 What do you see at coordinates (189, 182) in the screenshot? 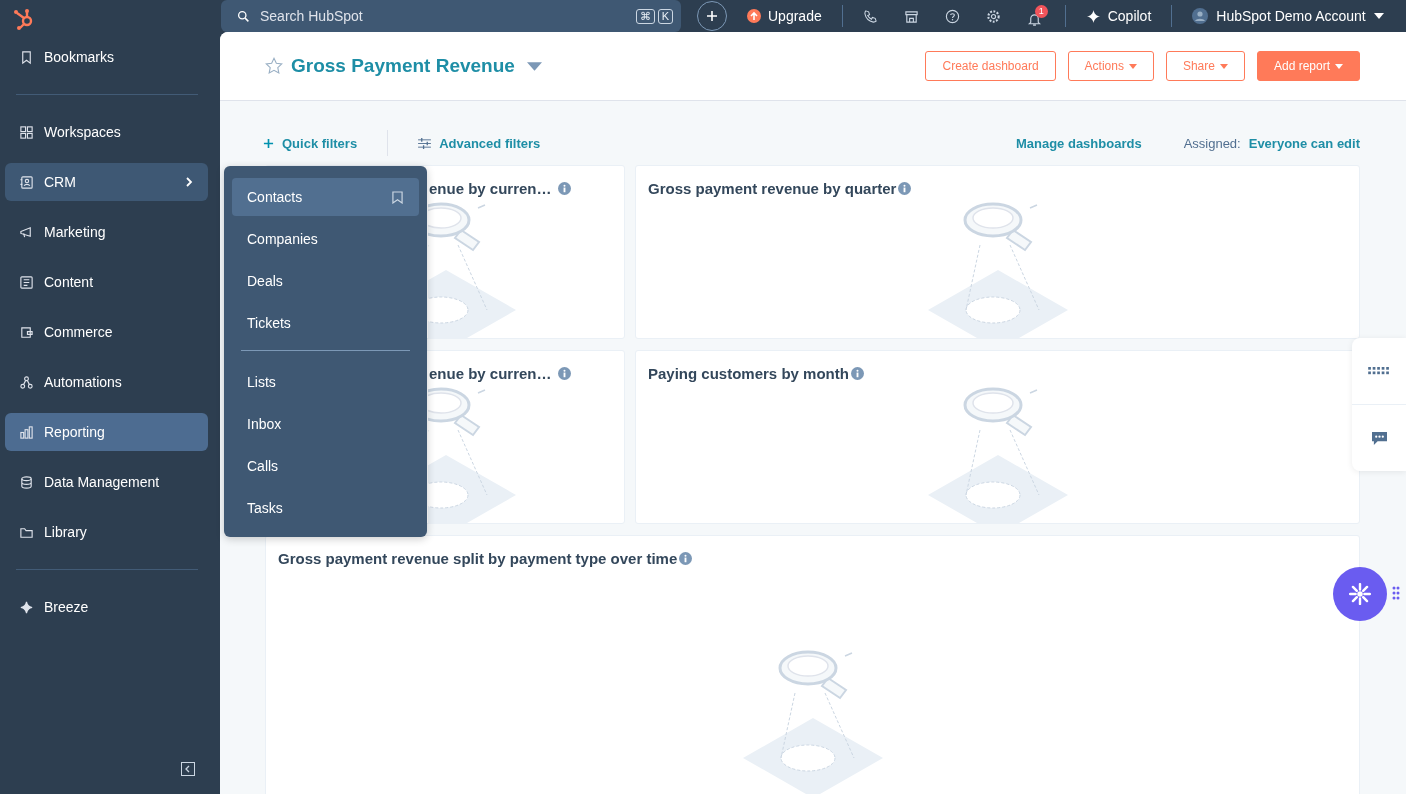
I see `chevron-right-icon` at bounding box center [189, 182].